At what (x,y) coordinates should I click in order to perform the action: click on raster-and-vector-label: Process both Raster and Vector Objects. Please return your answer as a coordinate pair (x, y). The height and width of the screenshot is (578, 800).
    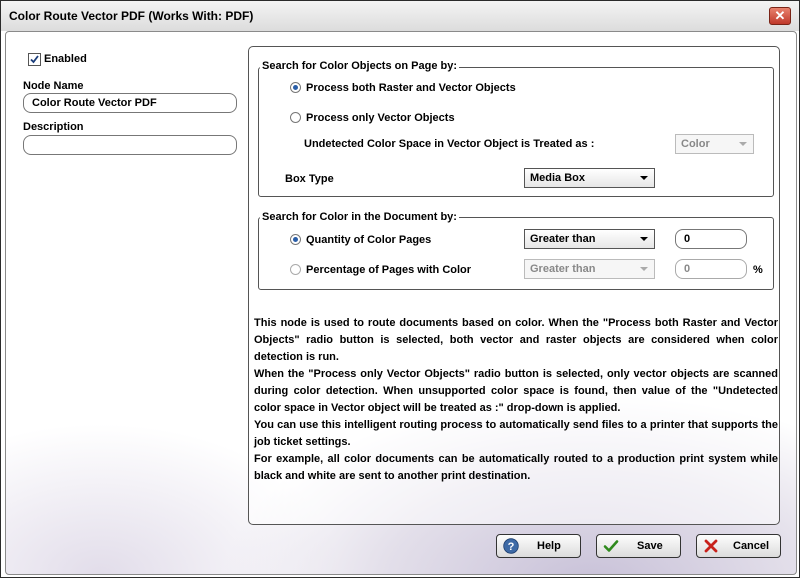
    Looking at the image, I should click on (411, 88).